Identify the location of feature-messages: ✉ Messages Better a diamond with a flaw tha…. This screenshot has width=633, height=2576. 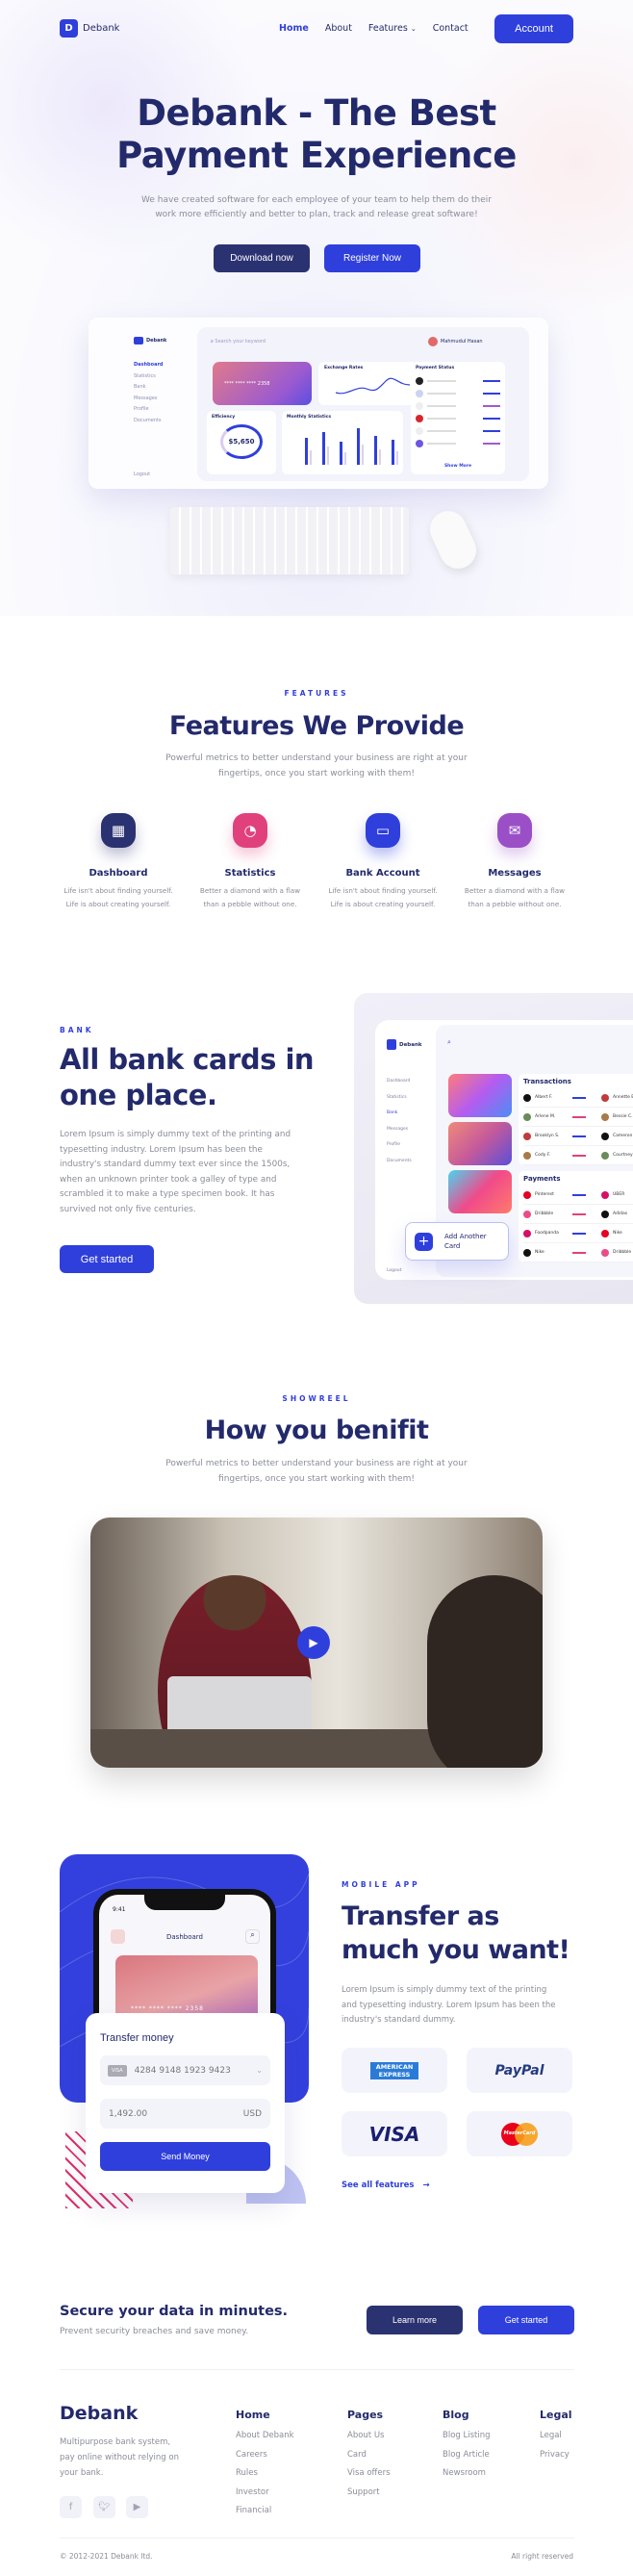
(514, 862).